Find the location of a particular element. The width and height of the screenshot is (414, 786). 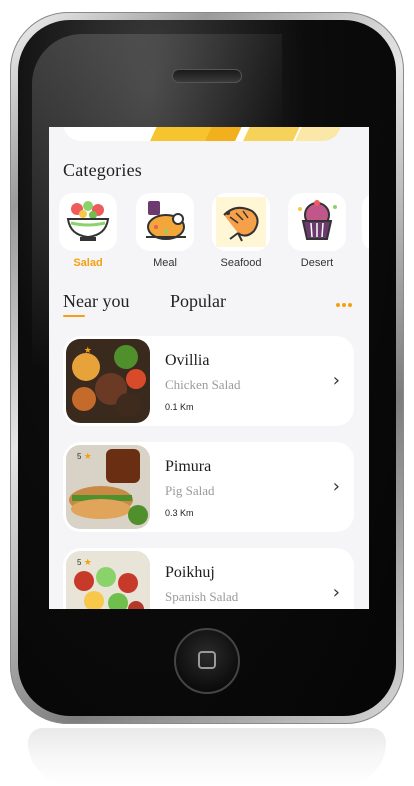

promo-banner is located at coordinates (202, 134).